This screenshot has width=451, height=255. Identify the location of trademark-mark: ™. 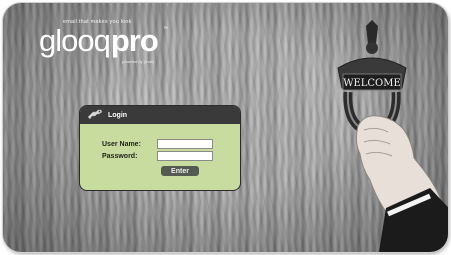
(165, 29).